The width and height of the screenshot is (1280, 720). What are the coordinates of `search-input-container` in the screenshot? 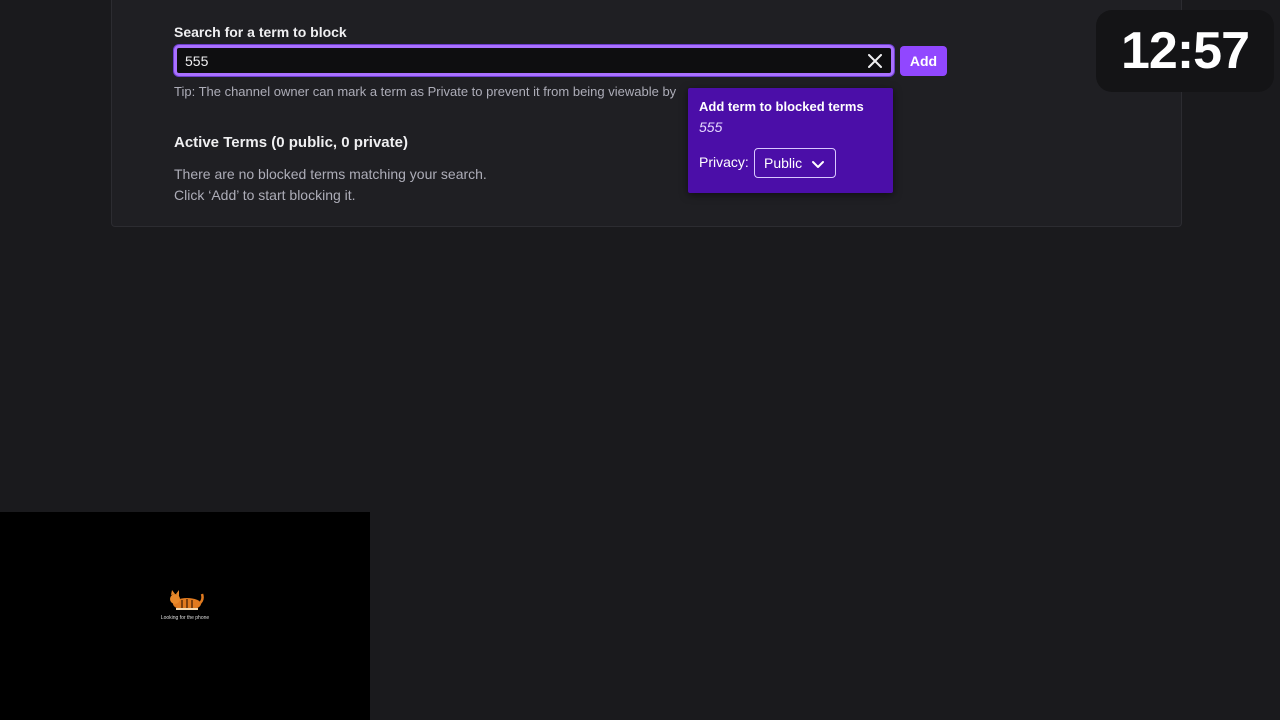 It's located at (534, 60).